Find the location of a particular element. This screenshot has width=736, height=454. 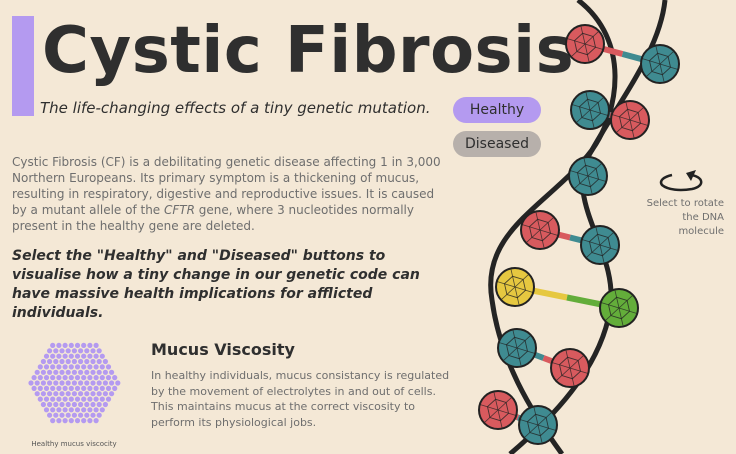

gene-name: CFTR is located at coordinates (179, 210).